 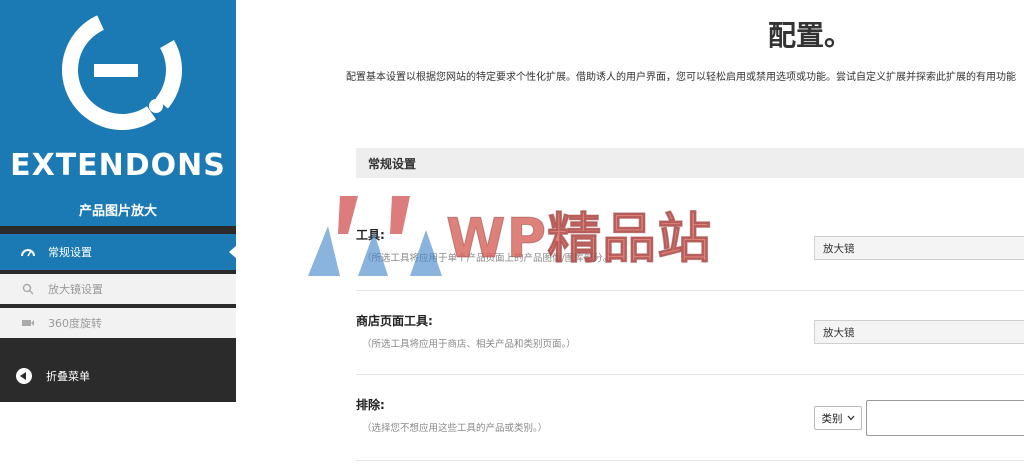 I want to click on collapse-menu-button: 折叠菜单, so click(x=118, y=376).